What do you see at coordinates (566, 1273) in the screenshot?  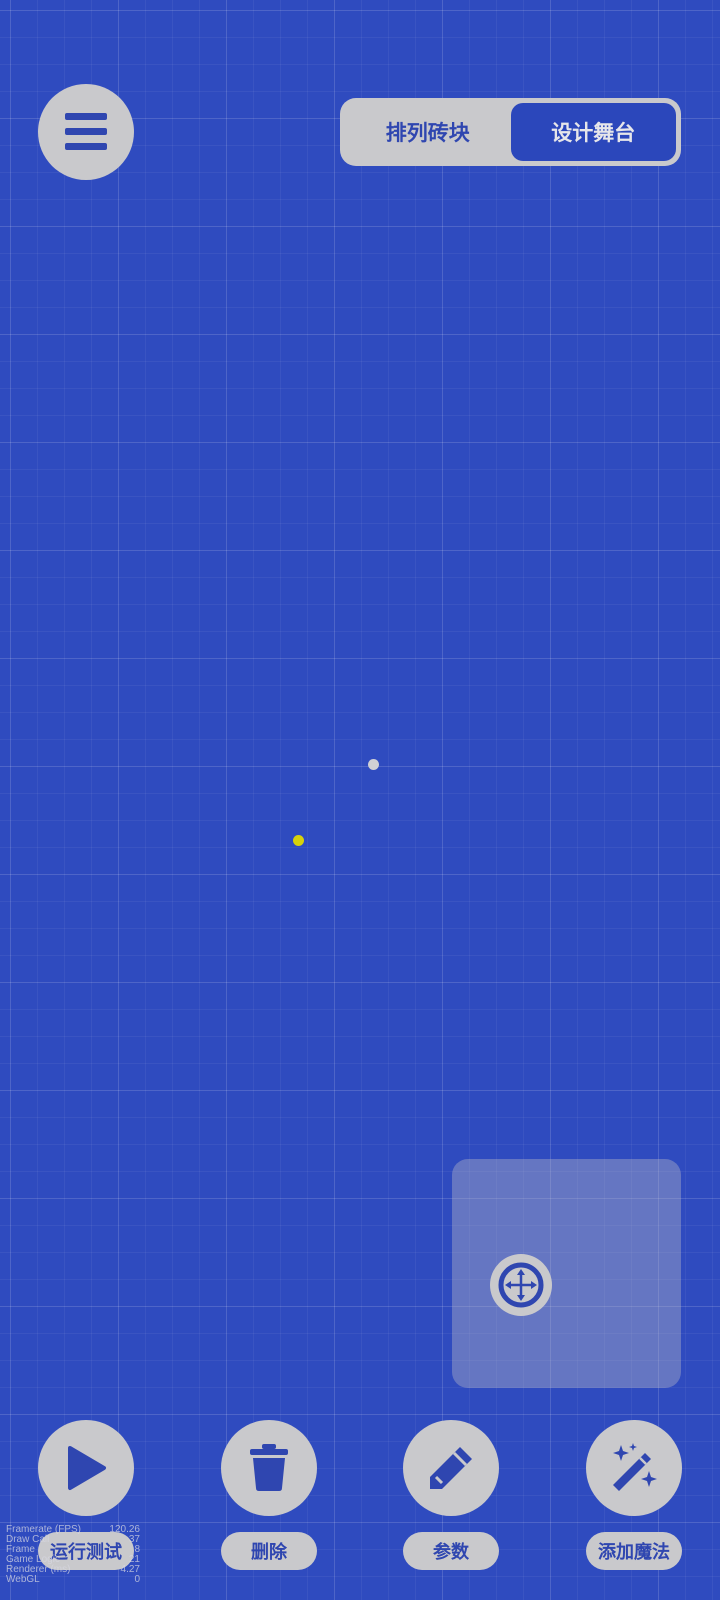 I see `joystick-panel` at bounding box center [566, 1273].